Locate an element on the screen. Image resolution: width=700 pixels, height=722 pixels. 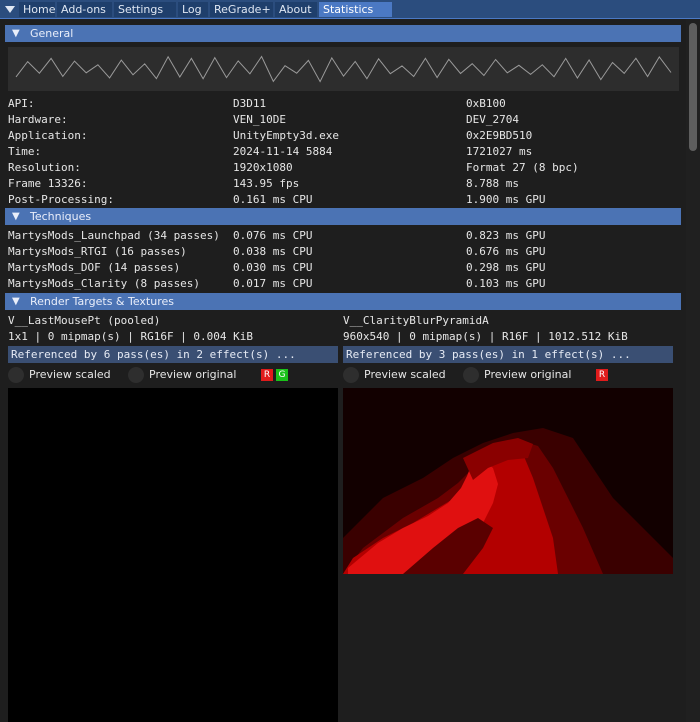
triangle-down-icon is located at coordinates (10, 9).